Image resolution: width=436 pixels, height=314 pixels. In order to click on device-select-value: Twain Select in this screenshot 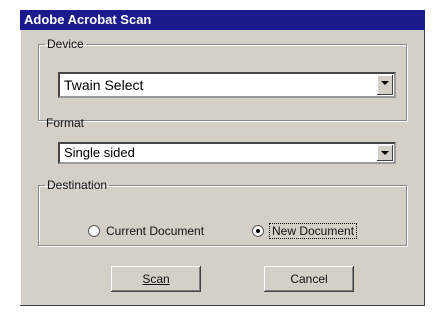, I will do `click(104, 85)`.